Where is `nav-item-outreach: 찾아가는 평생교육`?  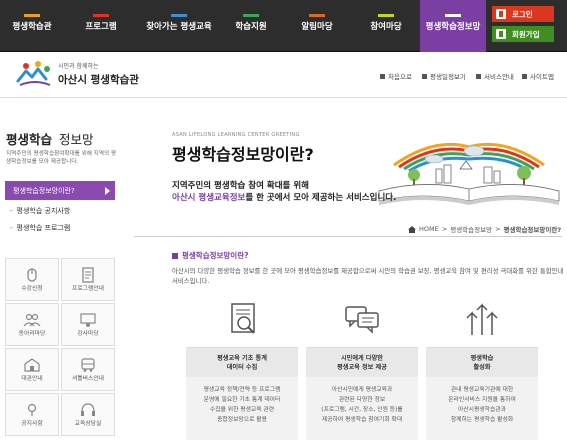
nav-item-outreach: 찾아가는 평생교육 is located at coordinates (179, 26).